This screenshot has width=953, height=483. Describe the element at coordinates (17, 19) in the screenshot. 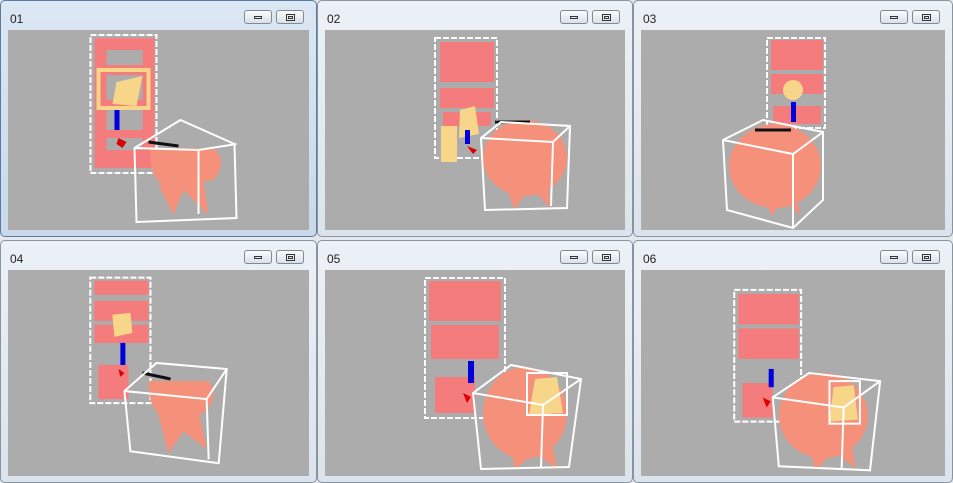

I see `window-title: 01` at that location.